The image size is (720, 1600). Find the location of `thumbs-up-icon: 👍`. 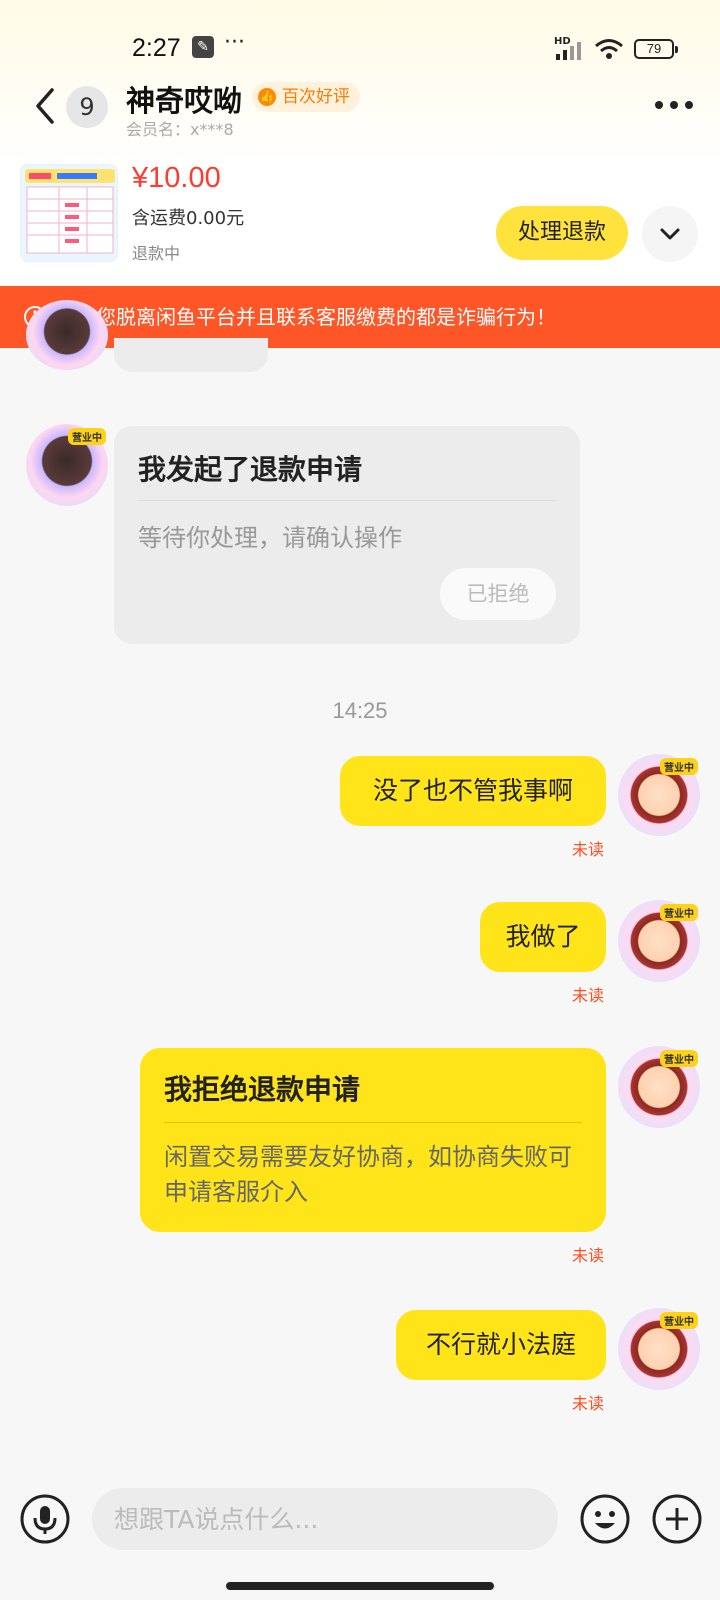

thumbs-up-icon: 👍 is located at coordinates (267, 97).